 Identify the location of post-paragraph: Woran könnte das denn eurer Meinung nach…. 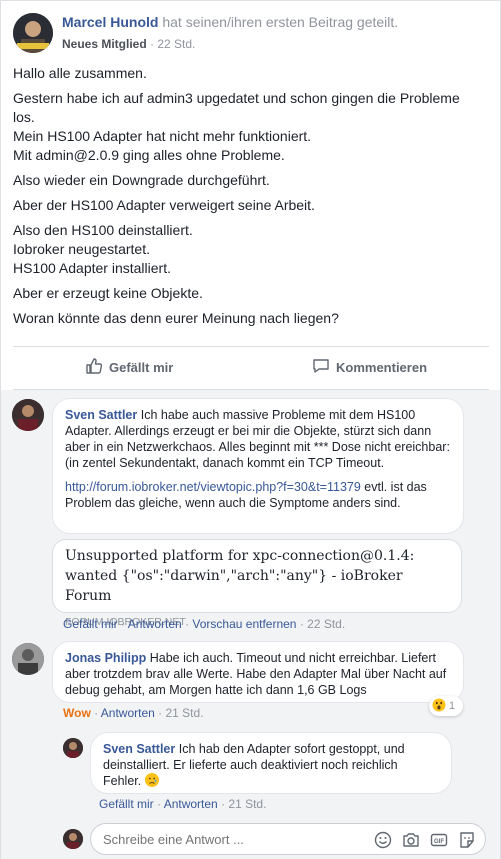
(176, 318).